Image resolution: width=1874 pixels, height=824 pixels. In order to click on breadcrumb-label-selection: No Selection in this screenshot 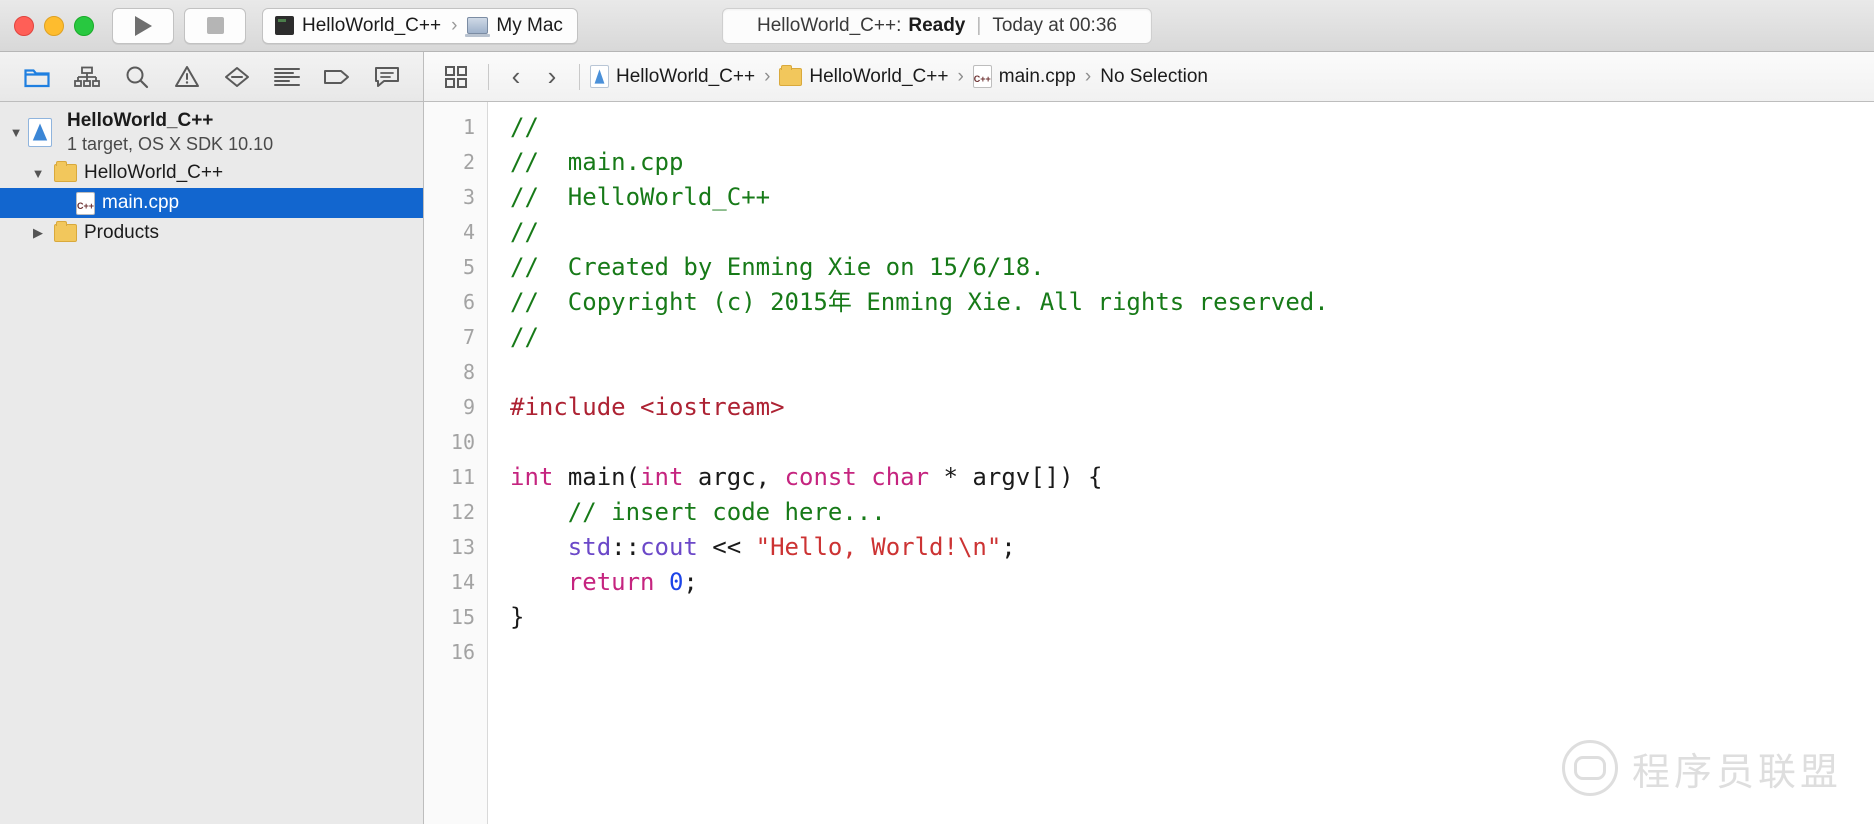, I will do `click(1154, 76)`.